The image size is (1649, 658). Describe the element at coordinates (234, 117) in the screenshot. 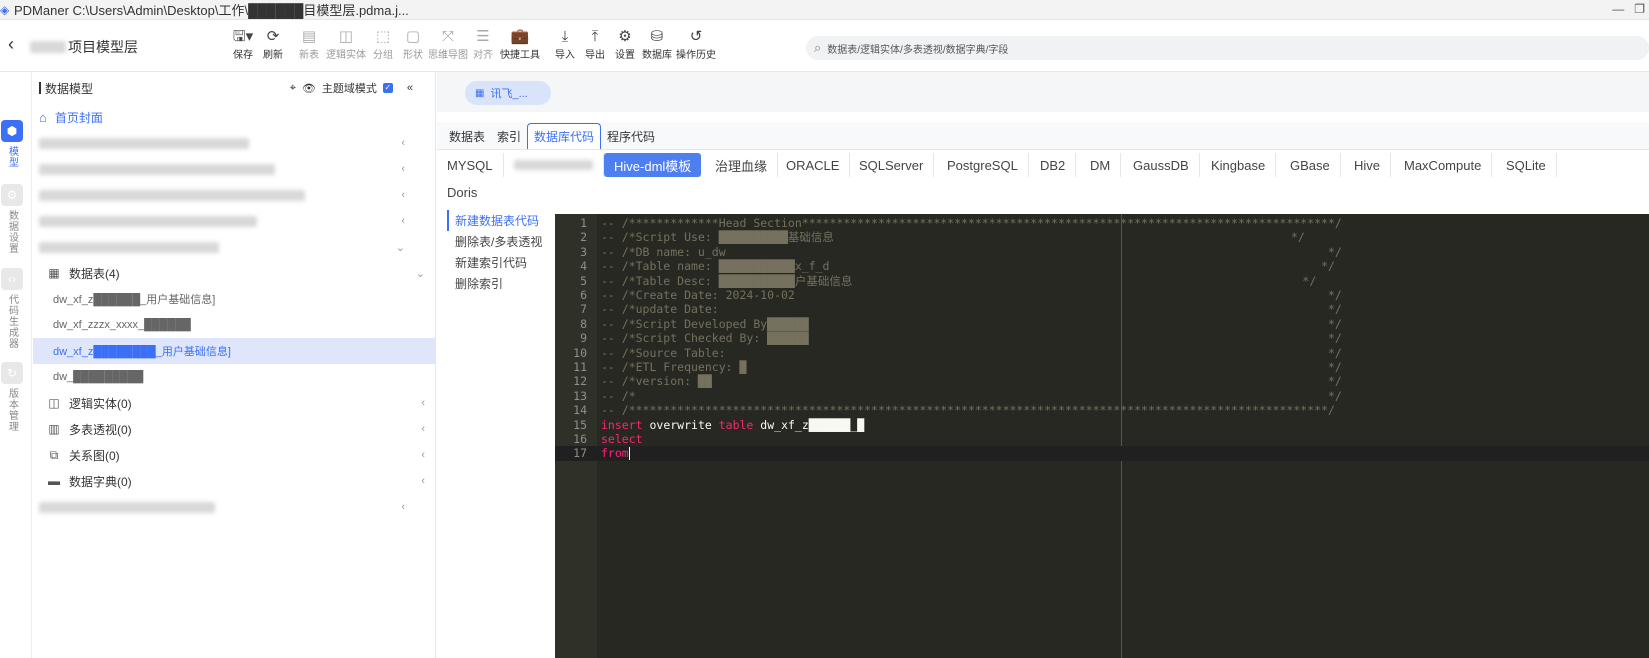

I see `home-cover-item: ⌂ 首页封面` at that location.